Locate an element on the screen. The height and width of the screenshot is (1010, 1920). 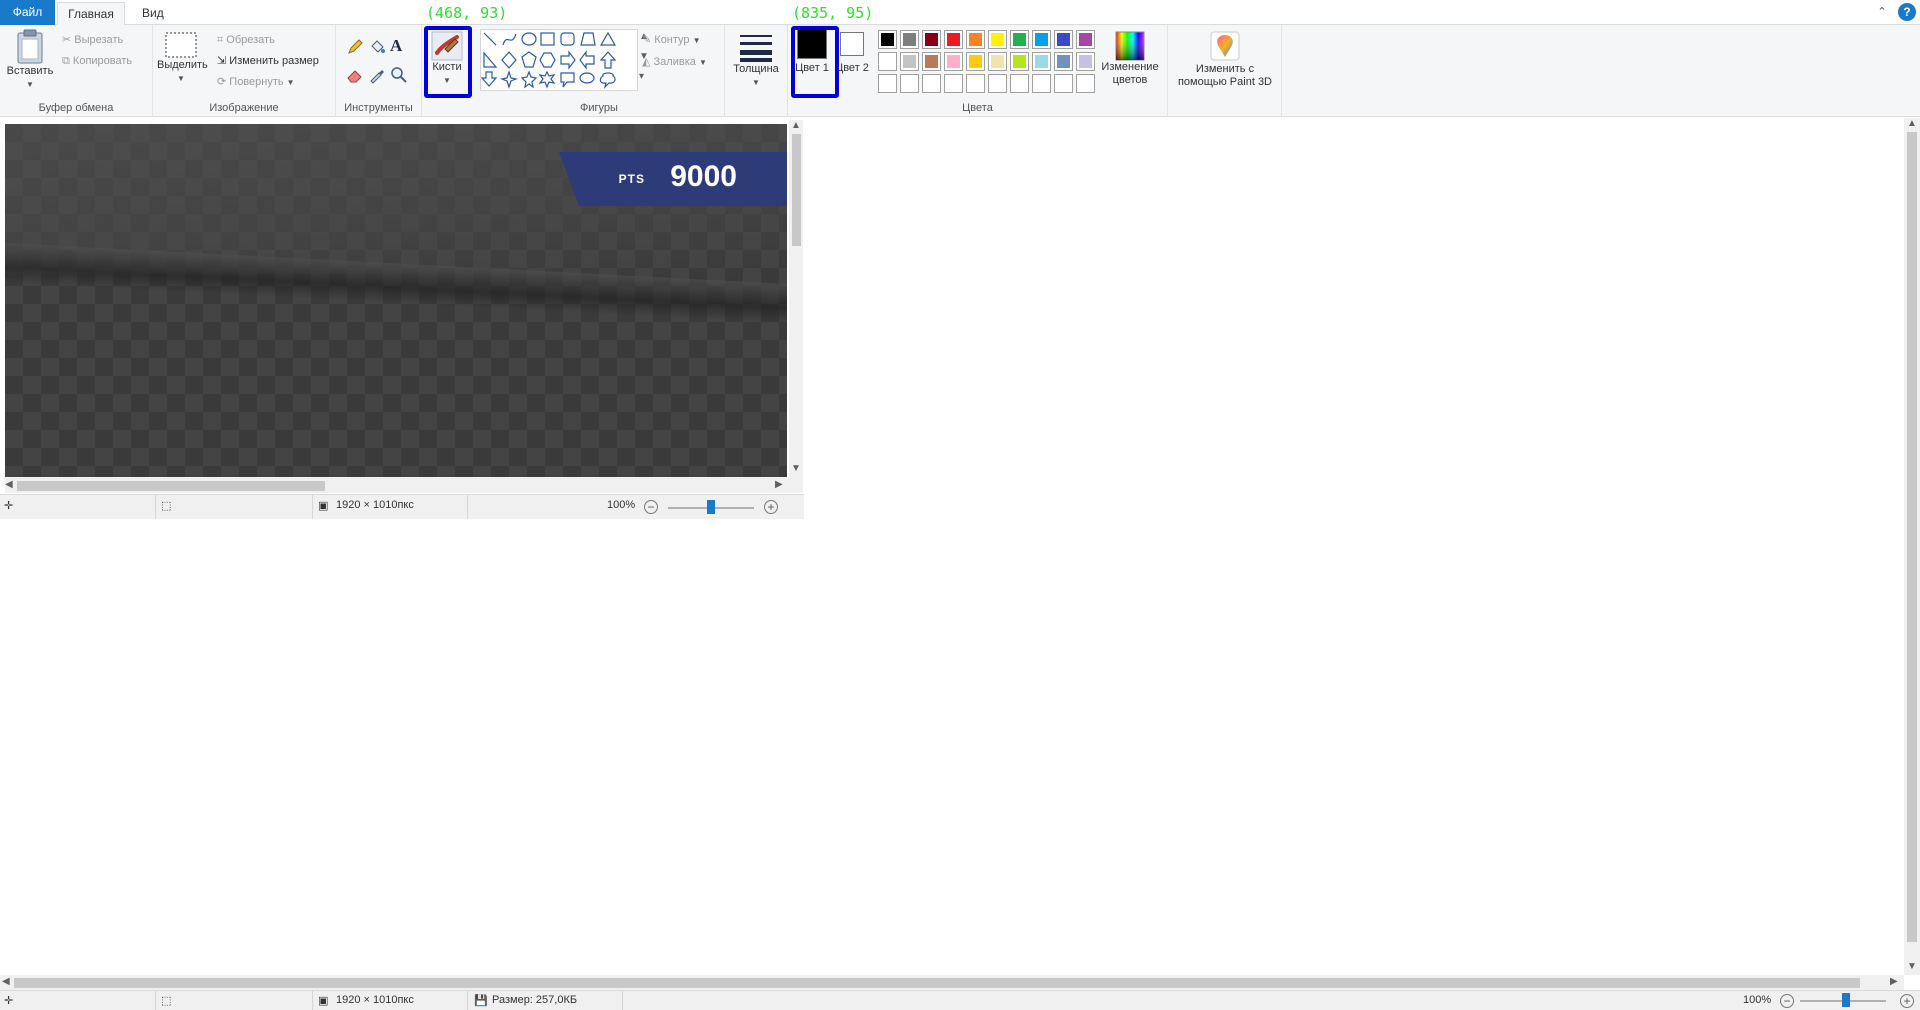
tab-view: Вид is located at coordinates (153, 13).